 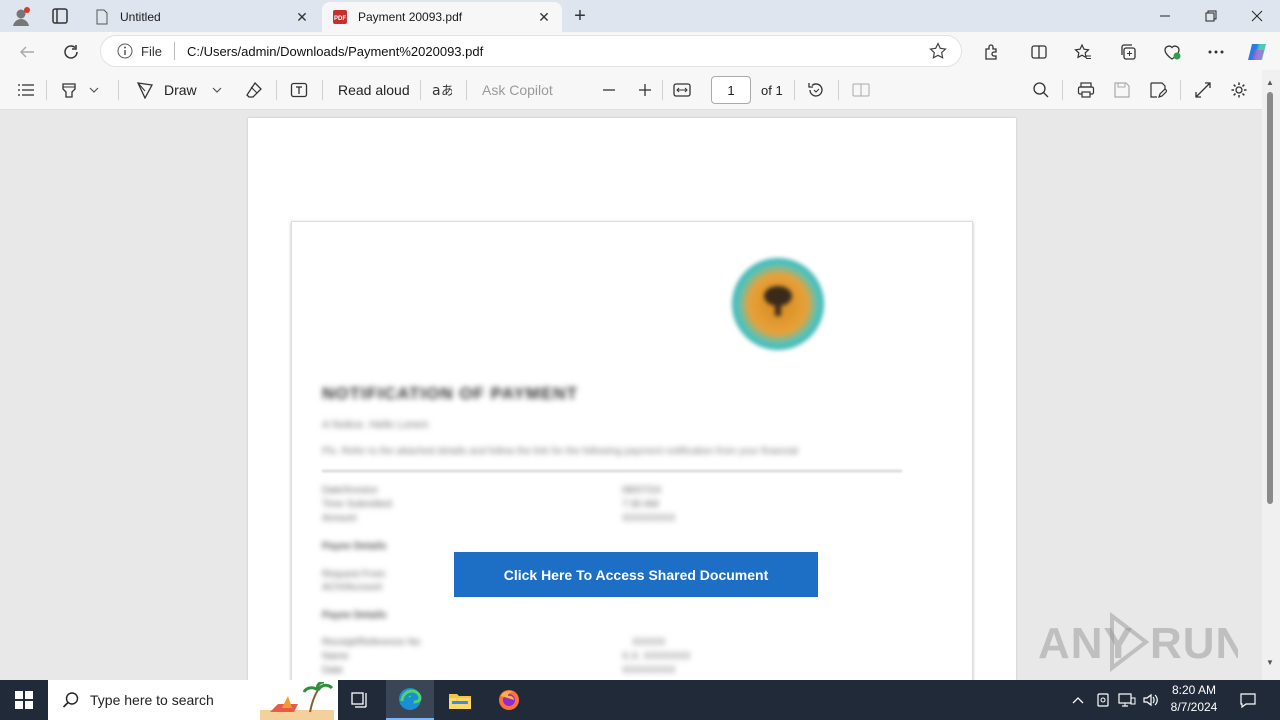 What do you see at coordinates (460, 700) in the screenshot?
I see `file-explorer-icon` at bounding box center [460, 700].